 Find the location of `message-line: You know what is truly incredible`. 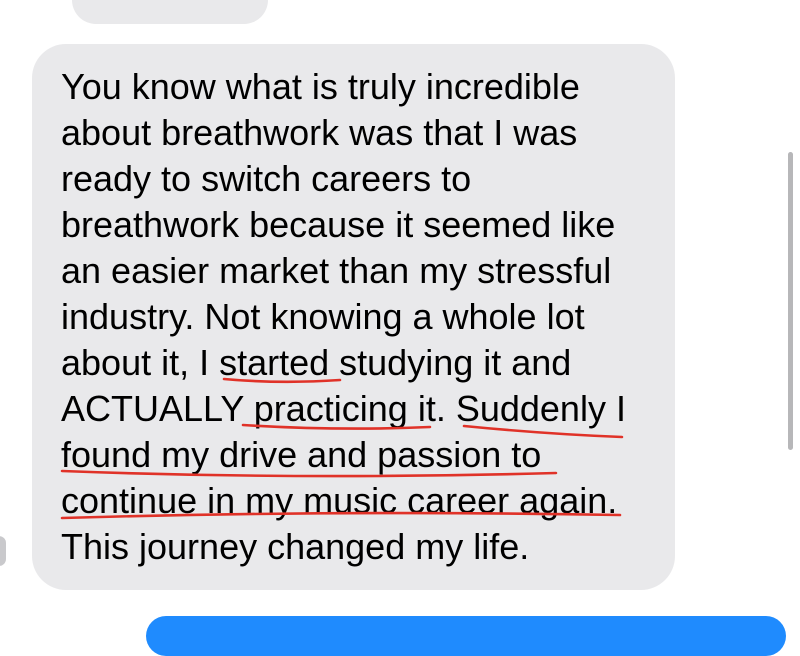

message-line: You know what is truly incredible is located at coordinates (320, 86).